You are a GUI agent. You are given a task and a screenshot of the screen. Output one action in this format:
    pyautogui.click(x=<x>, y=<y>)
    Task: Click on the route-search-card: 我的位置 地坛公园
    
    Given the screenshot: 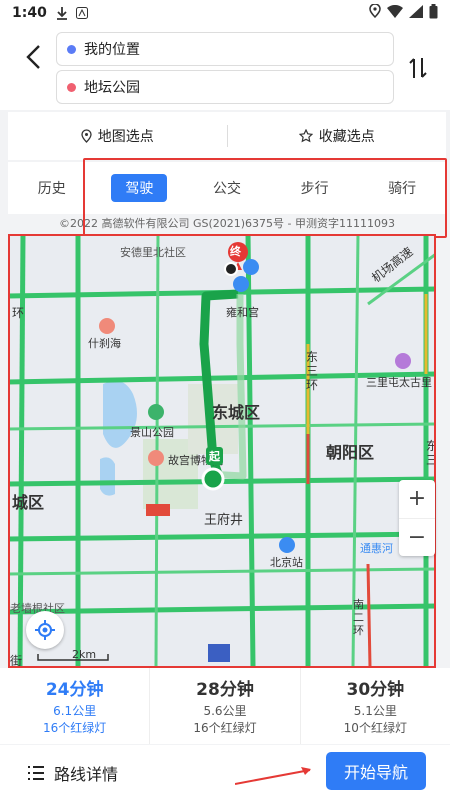 What is the action you would take?
    pyautogui.click(x=225, y=68)
    